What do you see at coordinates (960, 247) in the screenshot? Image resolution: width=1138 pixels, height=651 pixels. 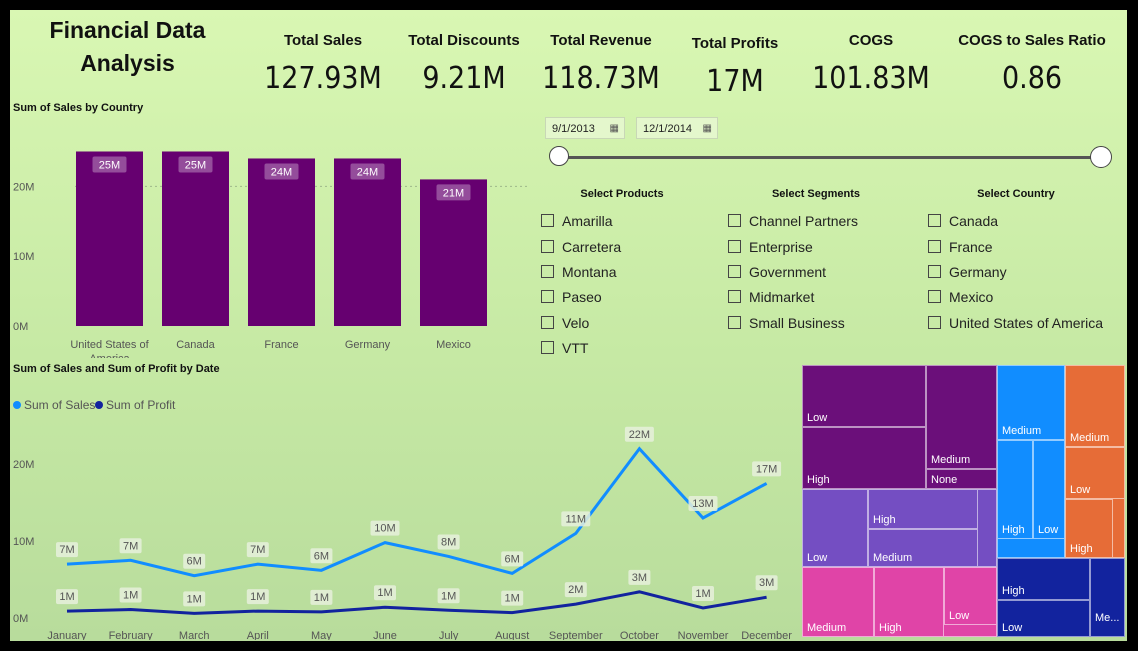 I see `country-option-france: France` at bounding box center [960, 247].